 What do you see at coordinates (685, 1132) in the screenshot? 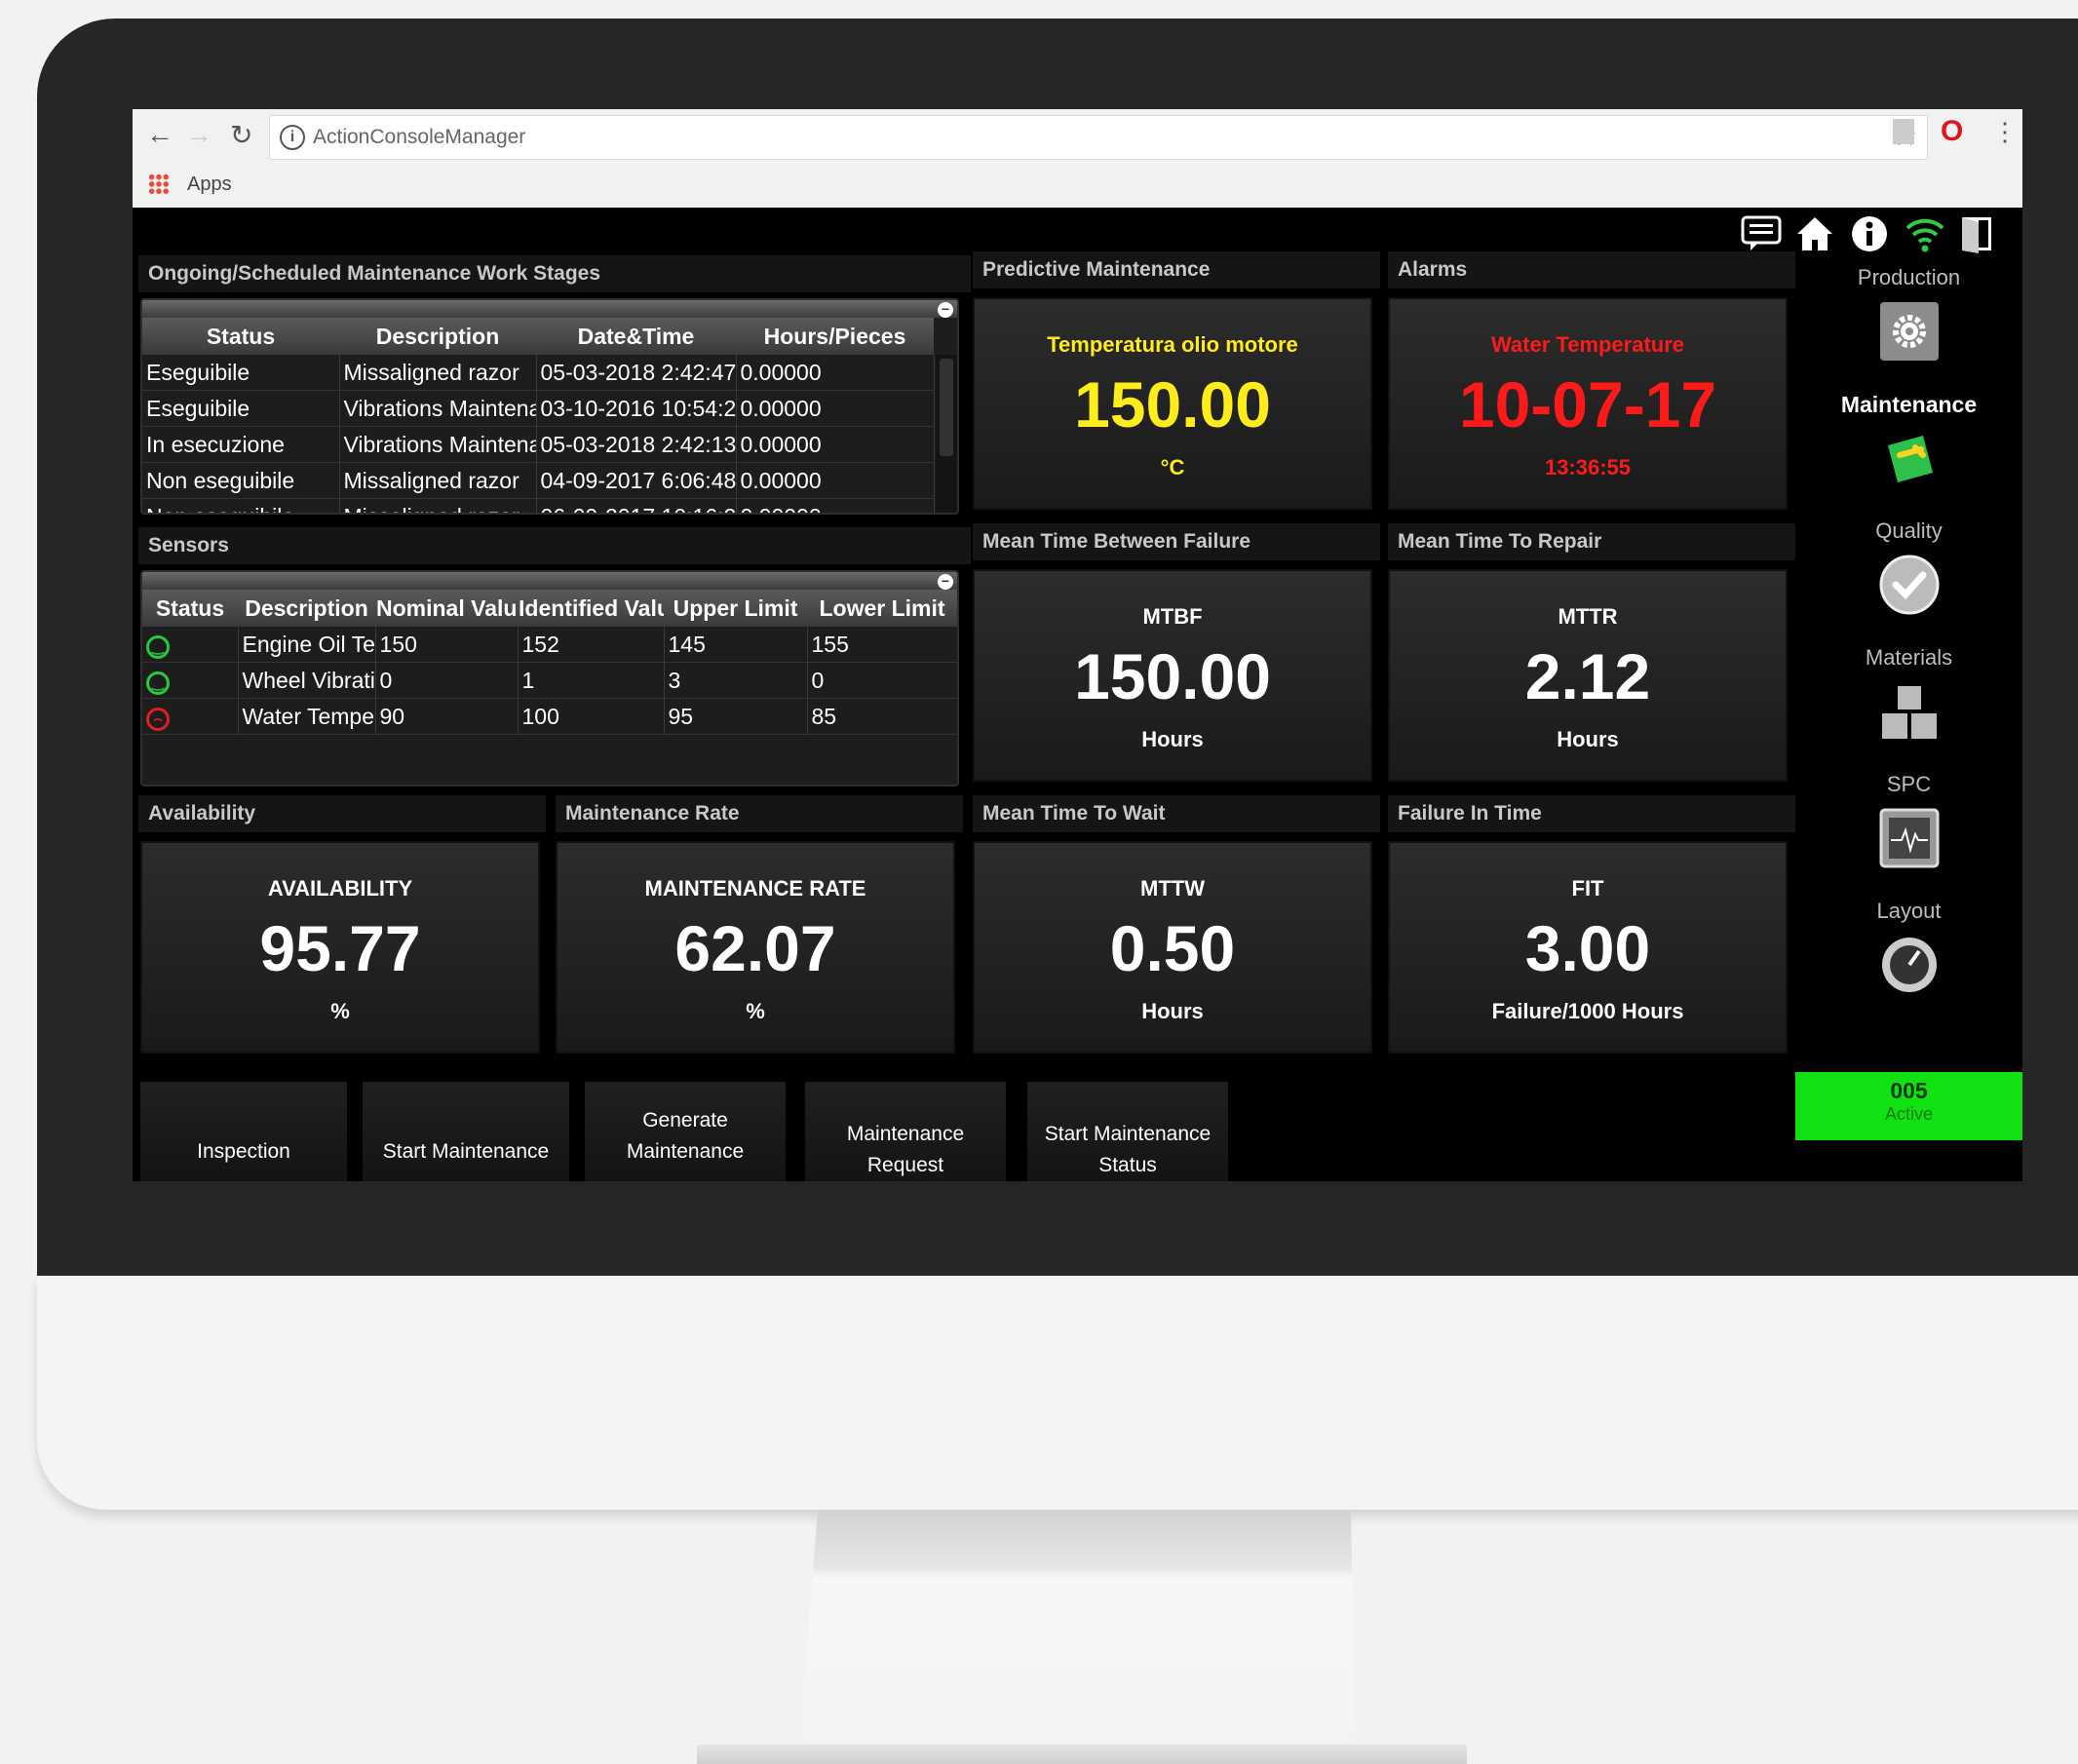
I see `generate-maintenance-button: Generate Maintenance` at bounding box center [685, 1132].